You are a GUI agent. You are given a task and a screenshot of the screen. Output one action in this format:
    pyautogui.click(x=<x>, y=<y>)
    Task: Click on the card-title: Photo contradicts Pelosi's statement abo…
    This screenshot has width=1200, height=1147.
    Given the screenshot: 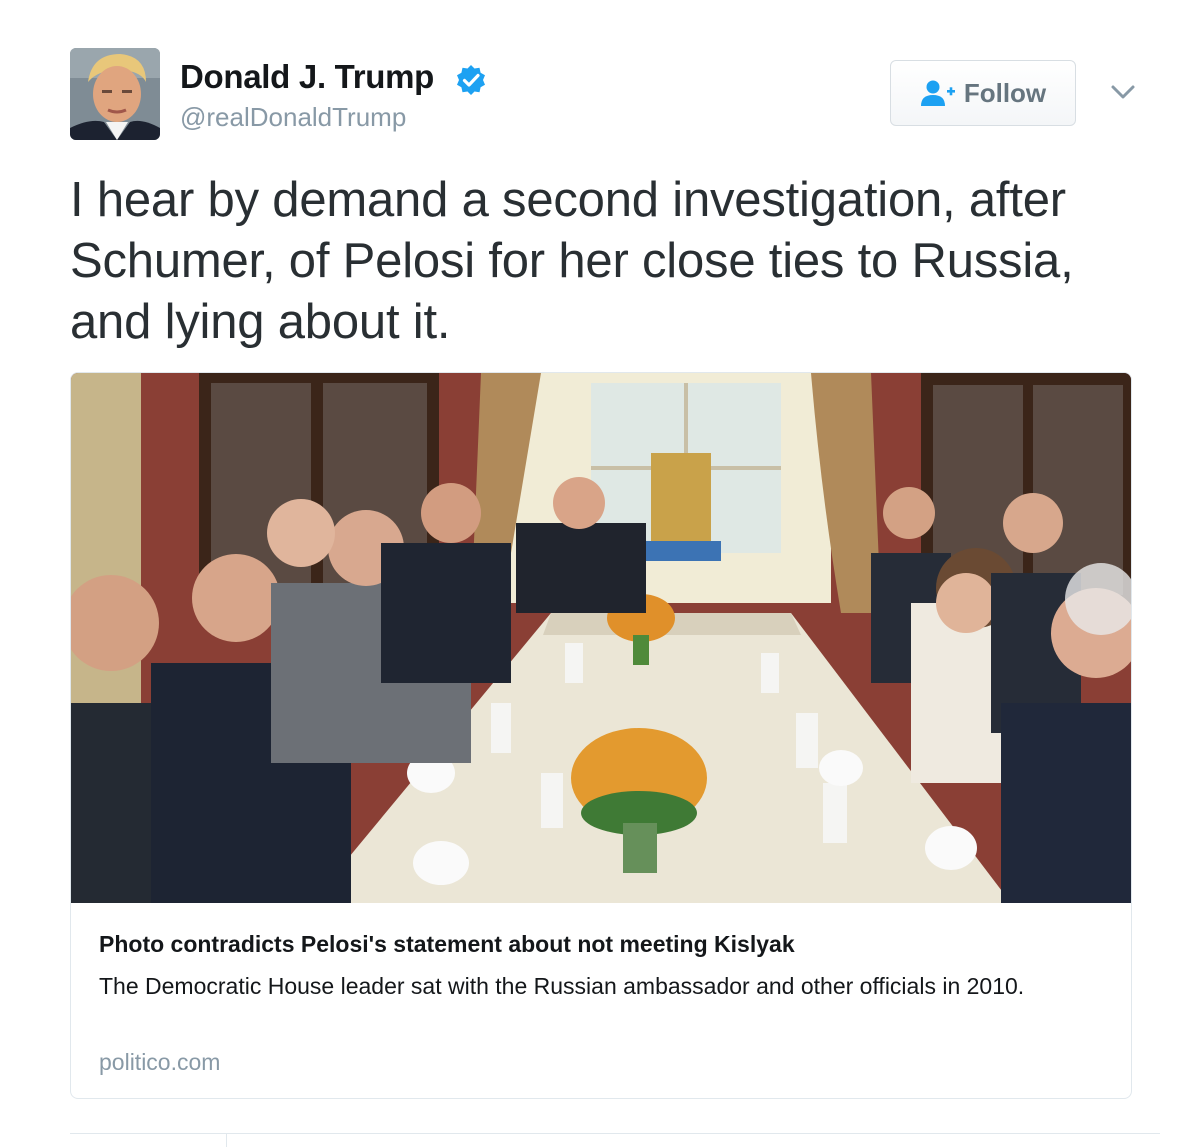 What is the action you would take?
    pyautogui.click(x=447, y=944)
    